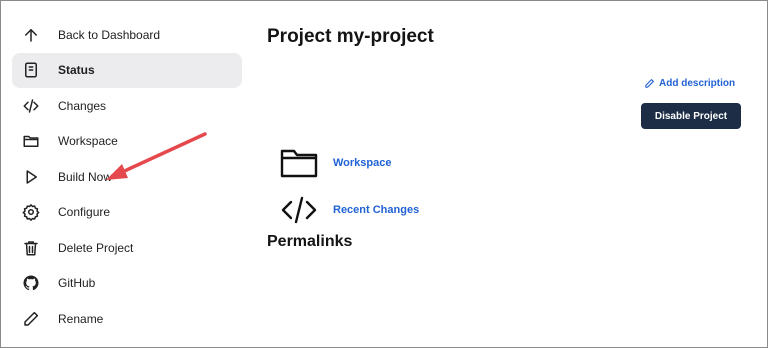 The image size is (768, 348). What do you see at coordinates (31, 212) in the screenshot?
I see `gear-icon` at bounding box center [31, 212].